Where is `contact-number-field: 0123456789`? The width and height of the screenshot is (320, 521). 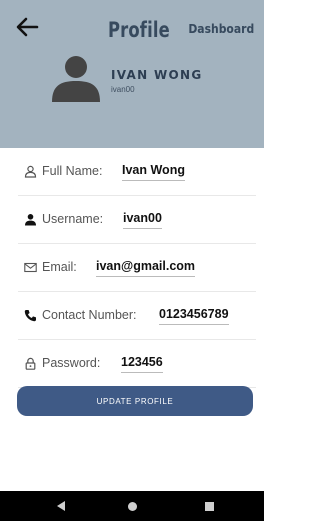
contact-number-field: 0123456789 is located at coordinates (194, 316).